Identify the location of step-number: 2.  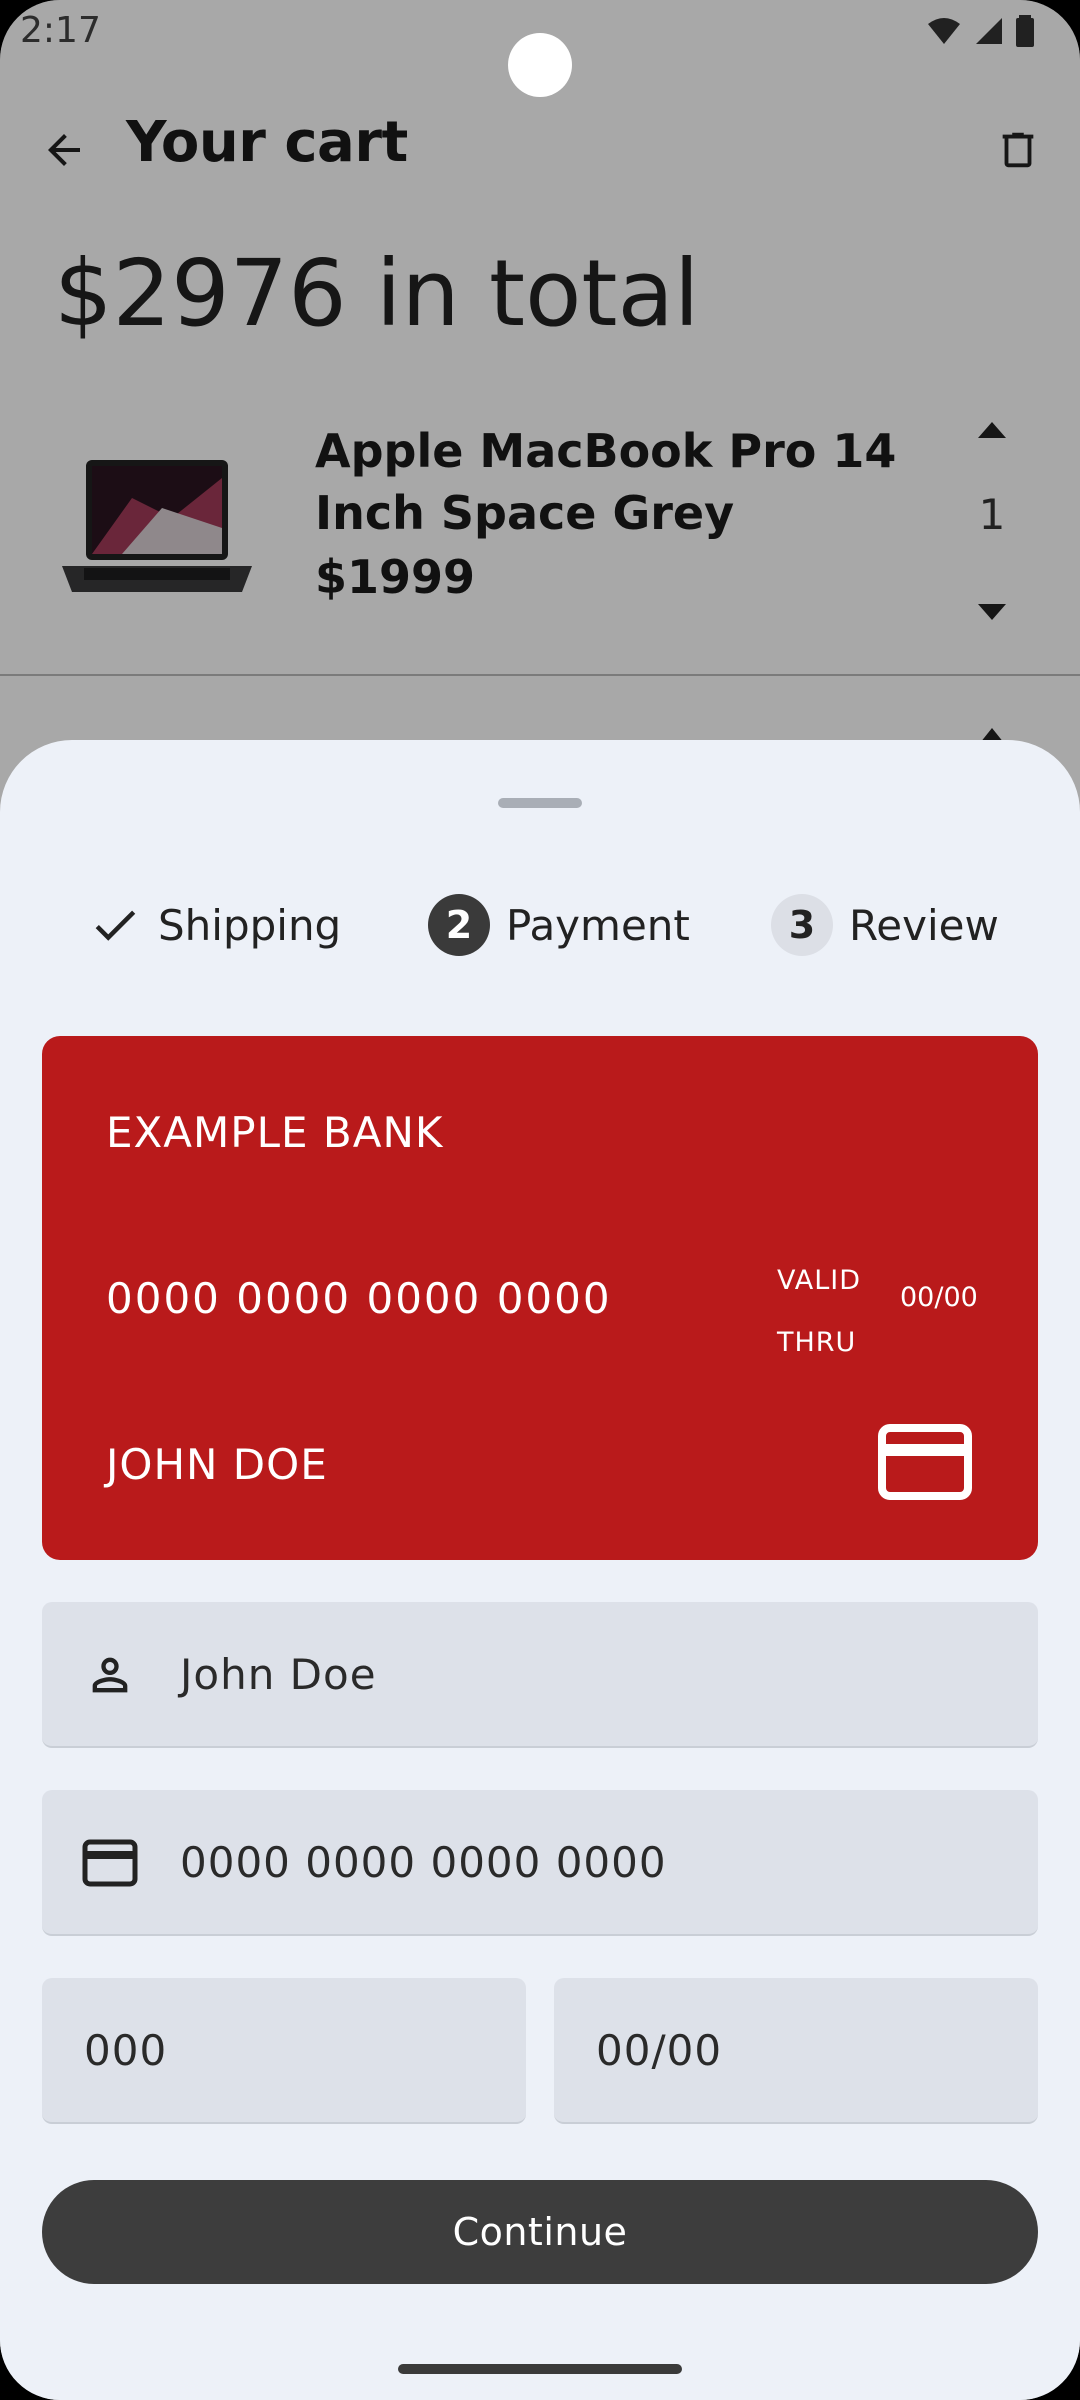
(459, 925).